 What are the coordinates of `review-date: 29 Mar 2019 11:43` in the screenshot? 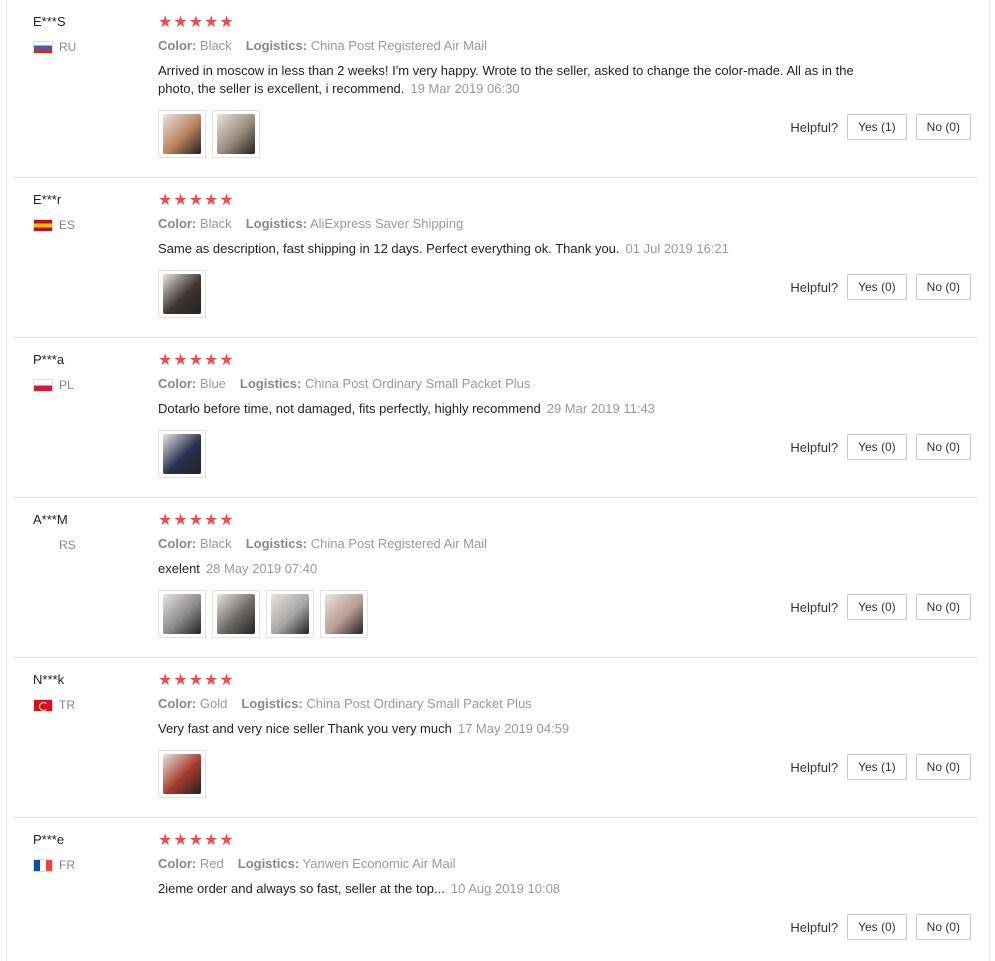 It's located at (600, 408).